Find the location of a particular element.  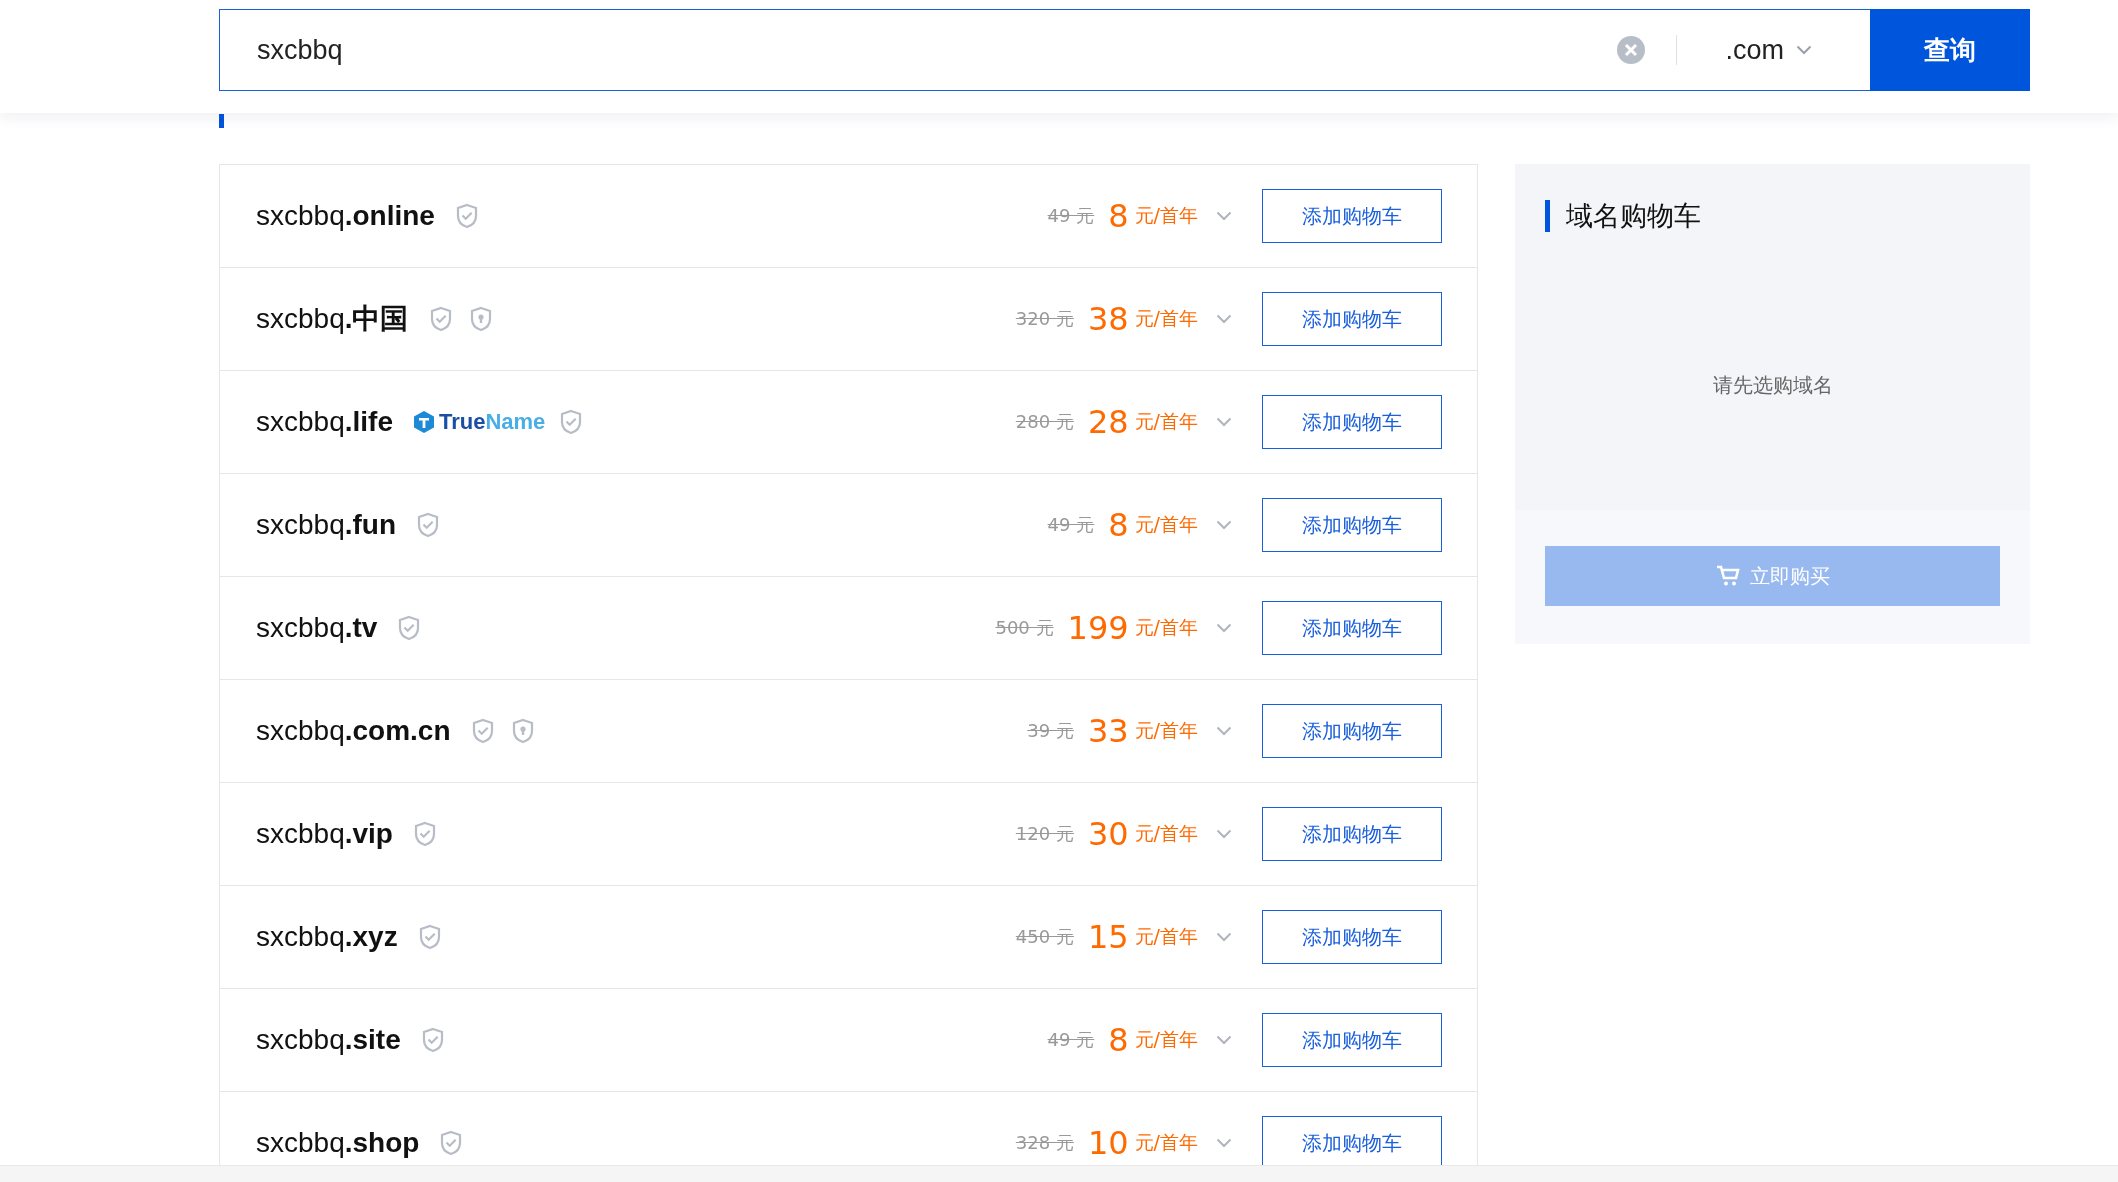

badge-label: TrueName is located at coordinates (492, 422).